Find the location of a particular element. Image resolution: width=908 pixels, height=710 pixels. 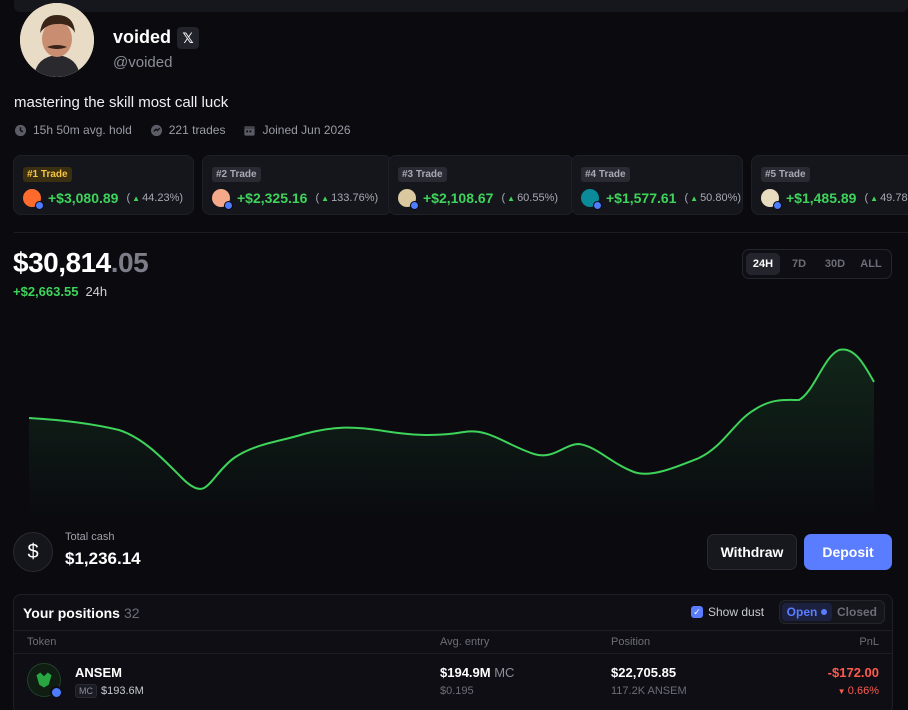

top-trade-card: #4 Trade +$1,577.61 (▲ 50.80%) is located at coordinates (657, 185).